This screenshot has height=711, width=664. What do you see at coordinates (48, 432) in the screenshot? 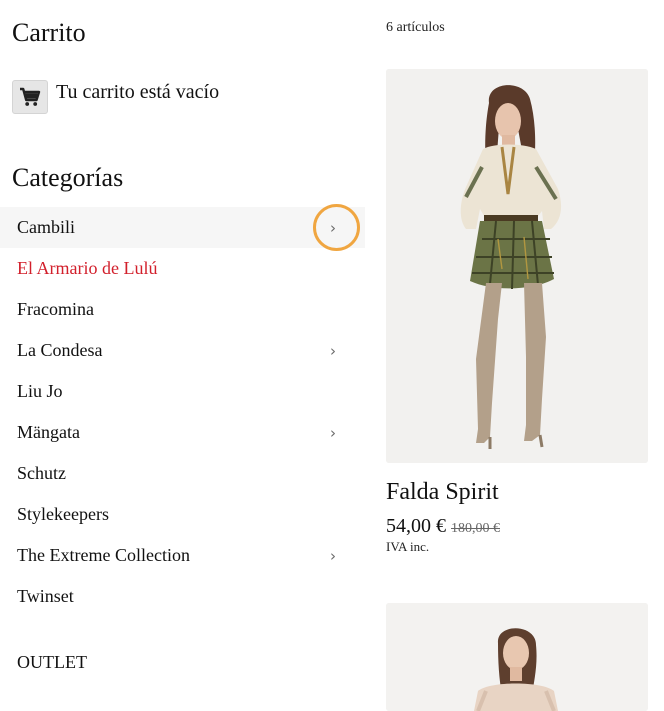
I see `category-label: Mängata` at bounding box center [48, 432].